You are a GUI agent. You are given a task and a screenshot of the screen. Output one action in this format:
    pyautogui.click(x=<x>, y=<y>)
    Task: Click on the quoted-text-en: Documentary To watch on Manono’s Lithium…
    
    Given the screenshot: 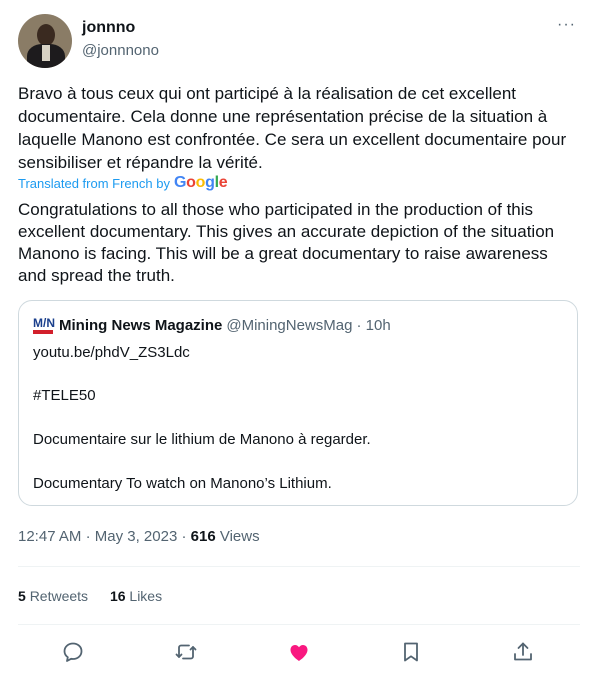 What is the action you would take?
    pyautogui.click(x=182, y=483)
    